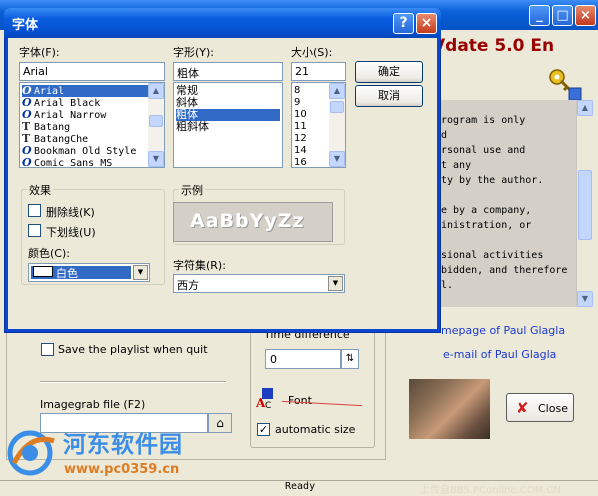  What do you see at coordinates (483, 150) in the screenshot?
I see `info-line: rsonal use and` at bounding box center [483, 150].